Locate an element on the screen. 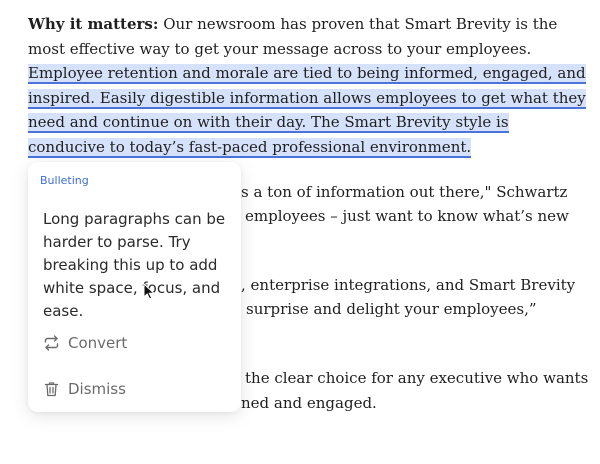 The width and height of the screenshot is (600, 464). convert-button: Convert is located at coordinates (85, 343).